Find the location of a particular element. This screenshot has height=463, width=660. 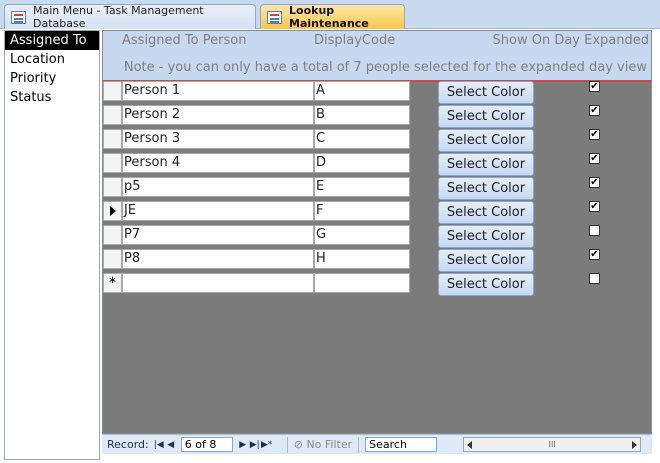

column-header-person: Assigned To Person is located at coordinates (184, 40).